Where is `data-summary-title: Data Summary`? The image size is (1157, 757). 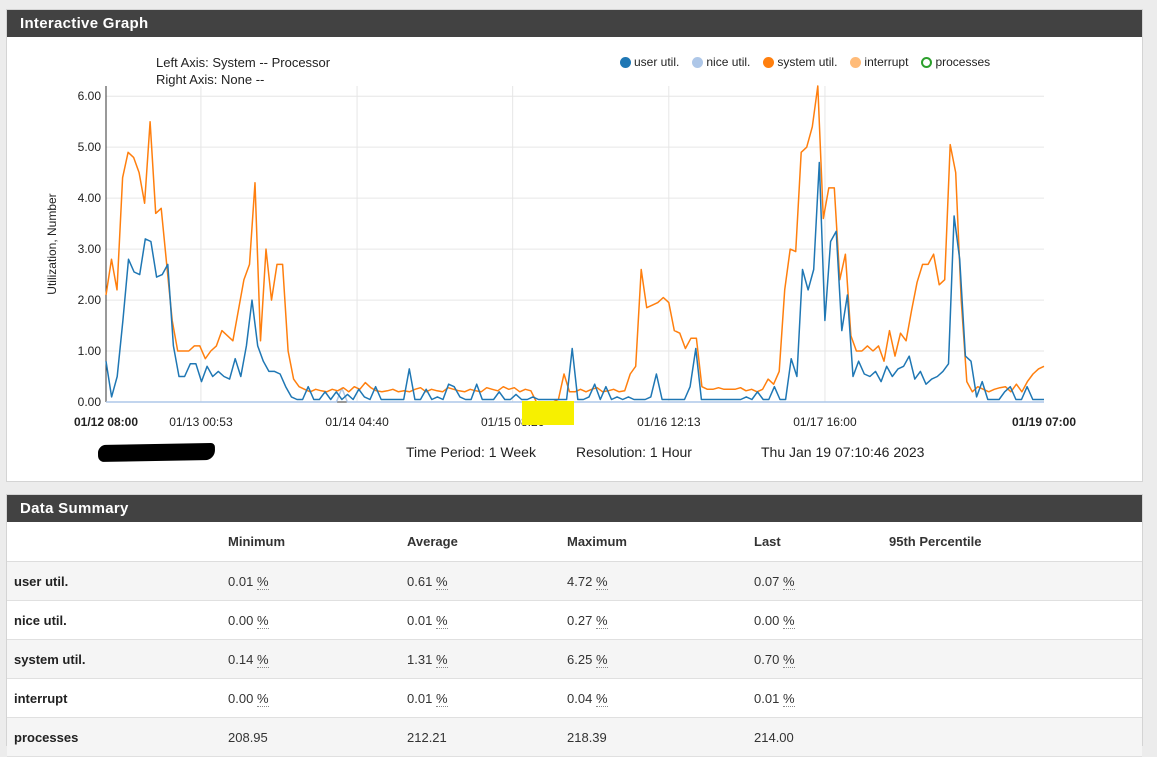 data-summary-title: Data Summary is located at coordinates (574, 508).